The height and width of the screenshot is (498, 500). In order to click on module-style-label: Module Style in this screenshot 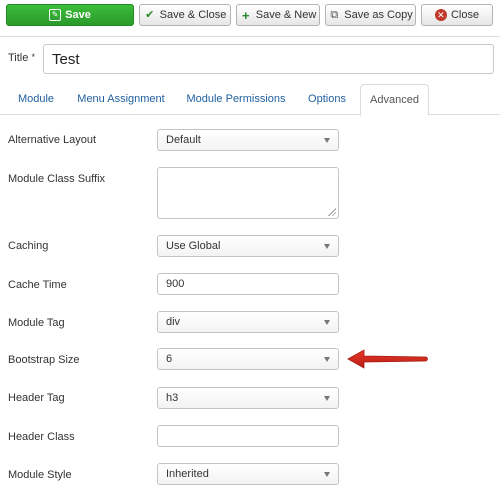, I will do `click(40, 475)`.